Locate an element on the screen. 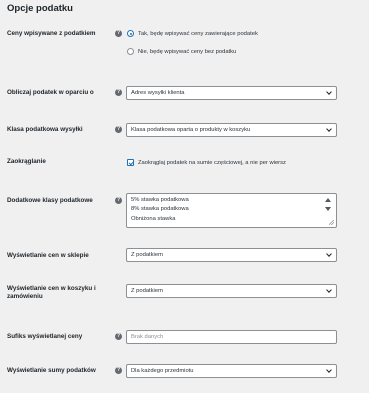  radio-option-label: Nie, będę wpisywać ceny bez podatku is located at coordinates (187, 51).